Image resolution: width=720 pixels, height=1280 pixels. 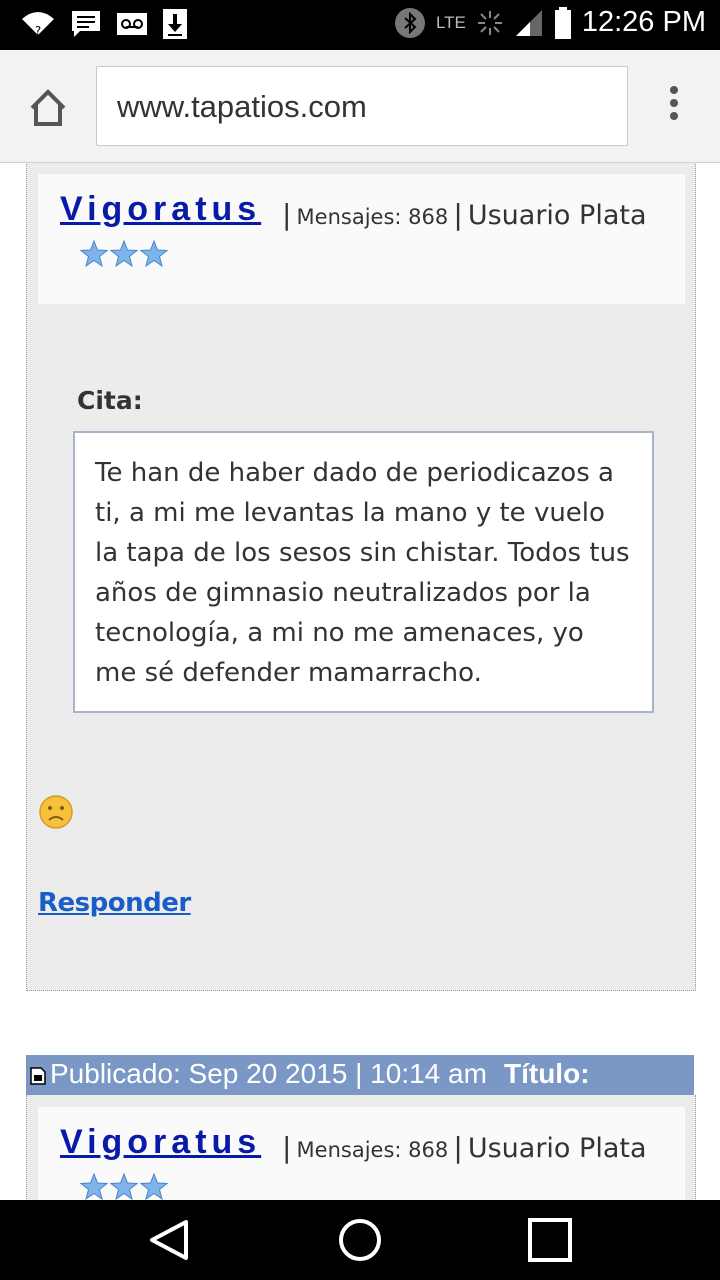 I want to click on wifi-icon: ?, so click(x=38, y=25).